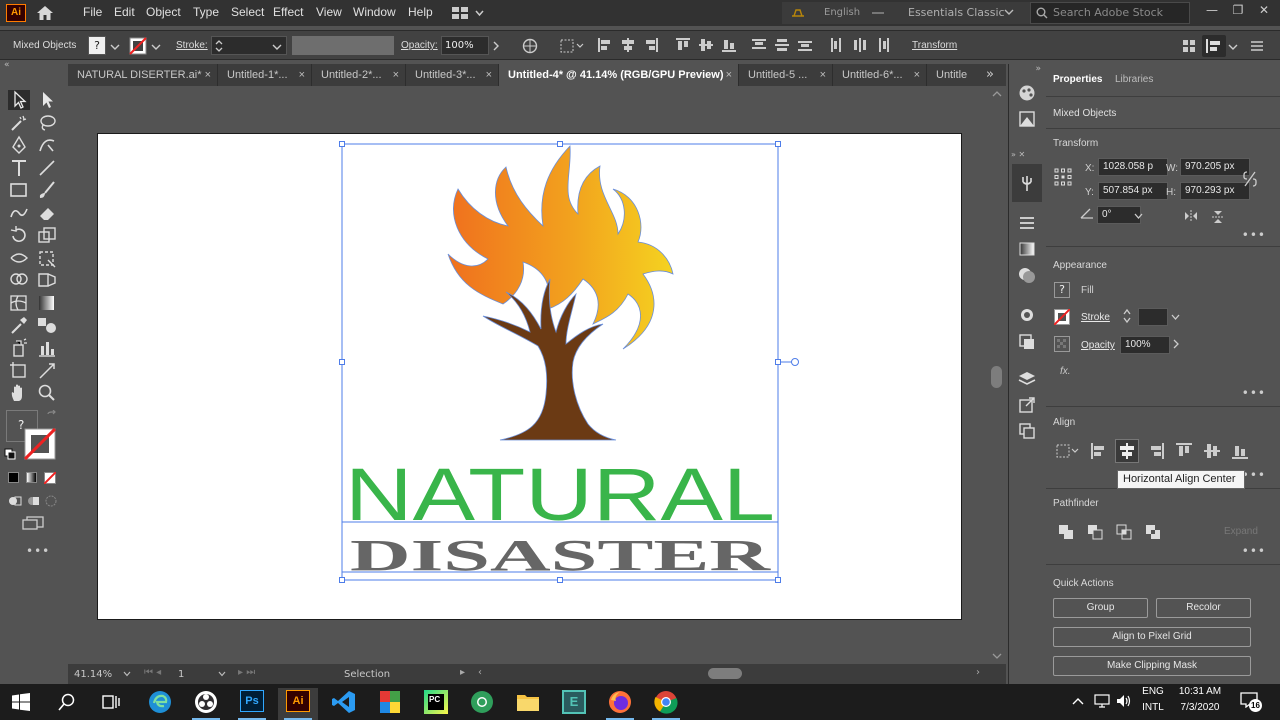 The image size is (1280, 720). I want to click on isolate-group-icon, so click(1189, 46).